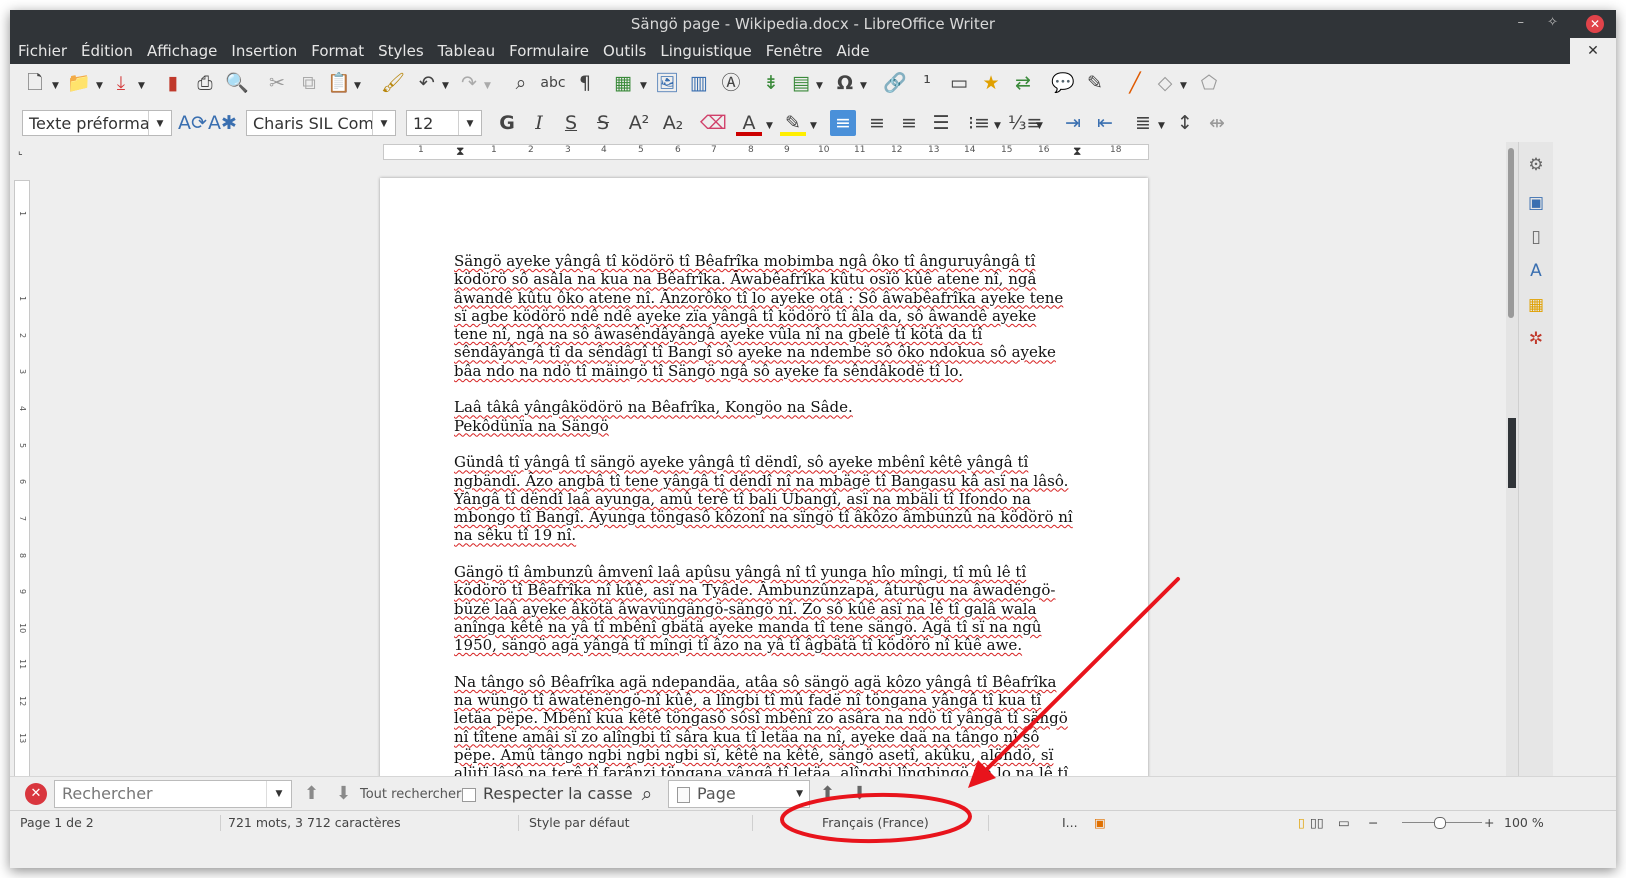 The image size is (1626, 878). I want to click on align-right-button: ≡, so click(909, 123).